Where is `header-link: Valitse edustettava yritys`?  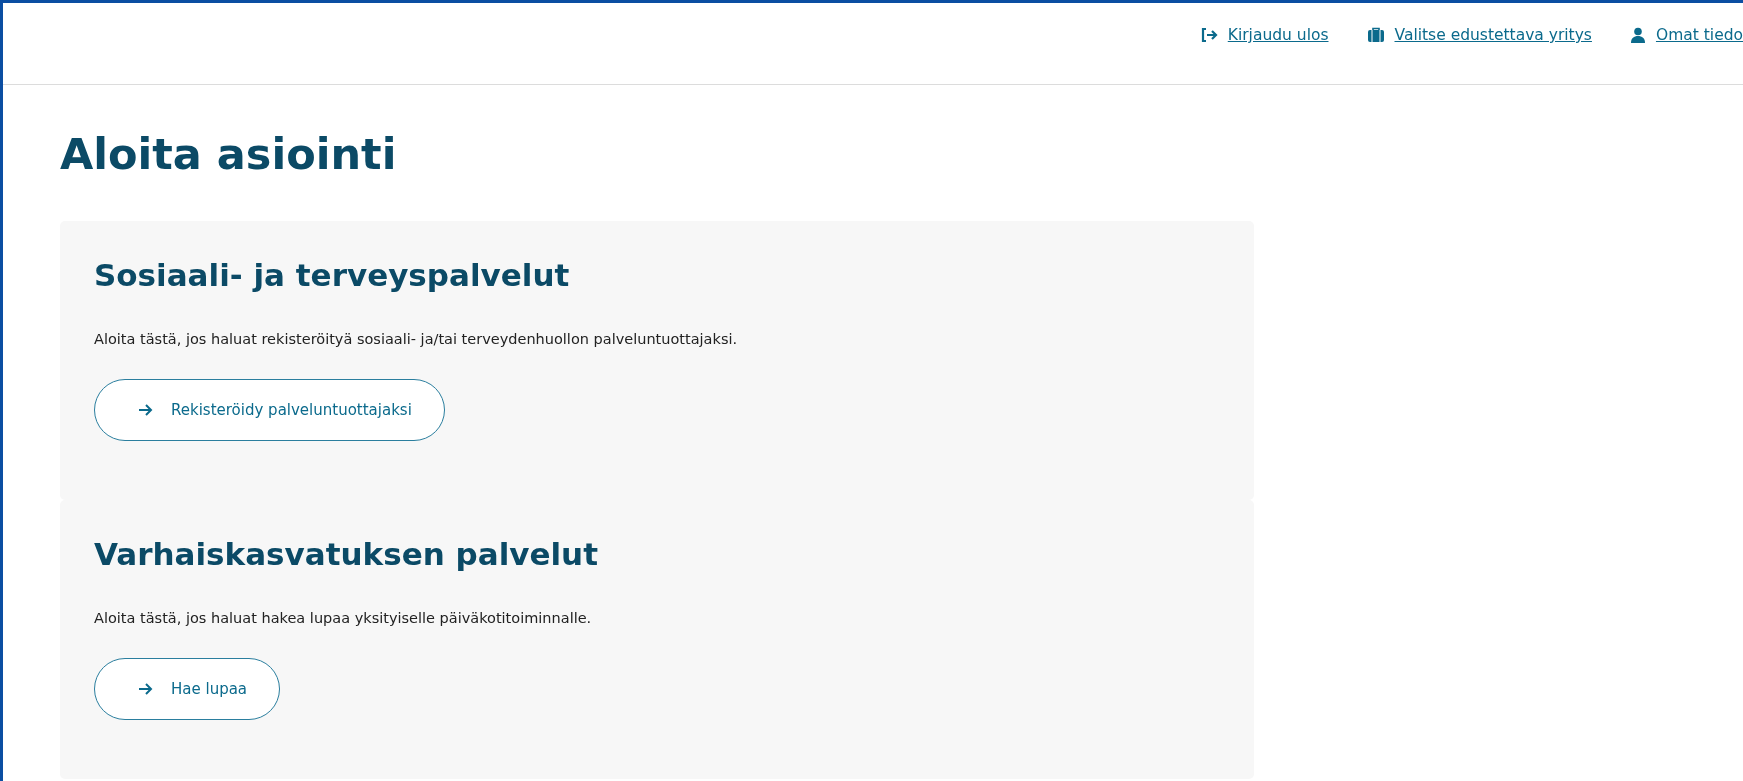 header-link: Valitse edustettava yritys is located at coordinates (1479, 35).